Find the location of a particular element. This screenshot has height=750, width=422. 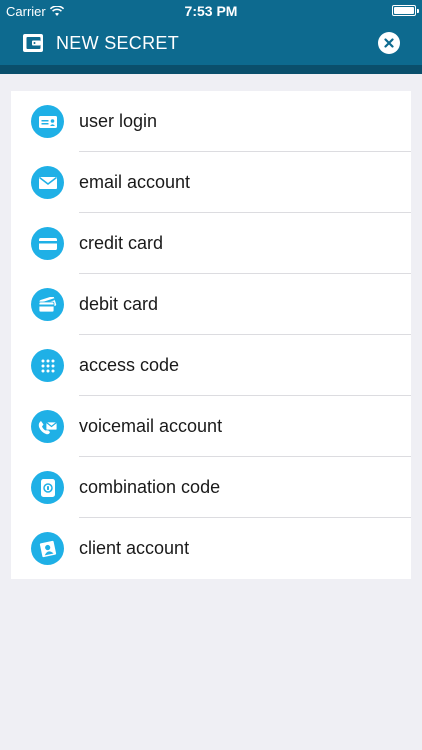

list-item-debit-card: debit card is located at coordinates (211, 304).